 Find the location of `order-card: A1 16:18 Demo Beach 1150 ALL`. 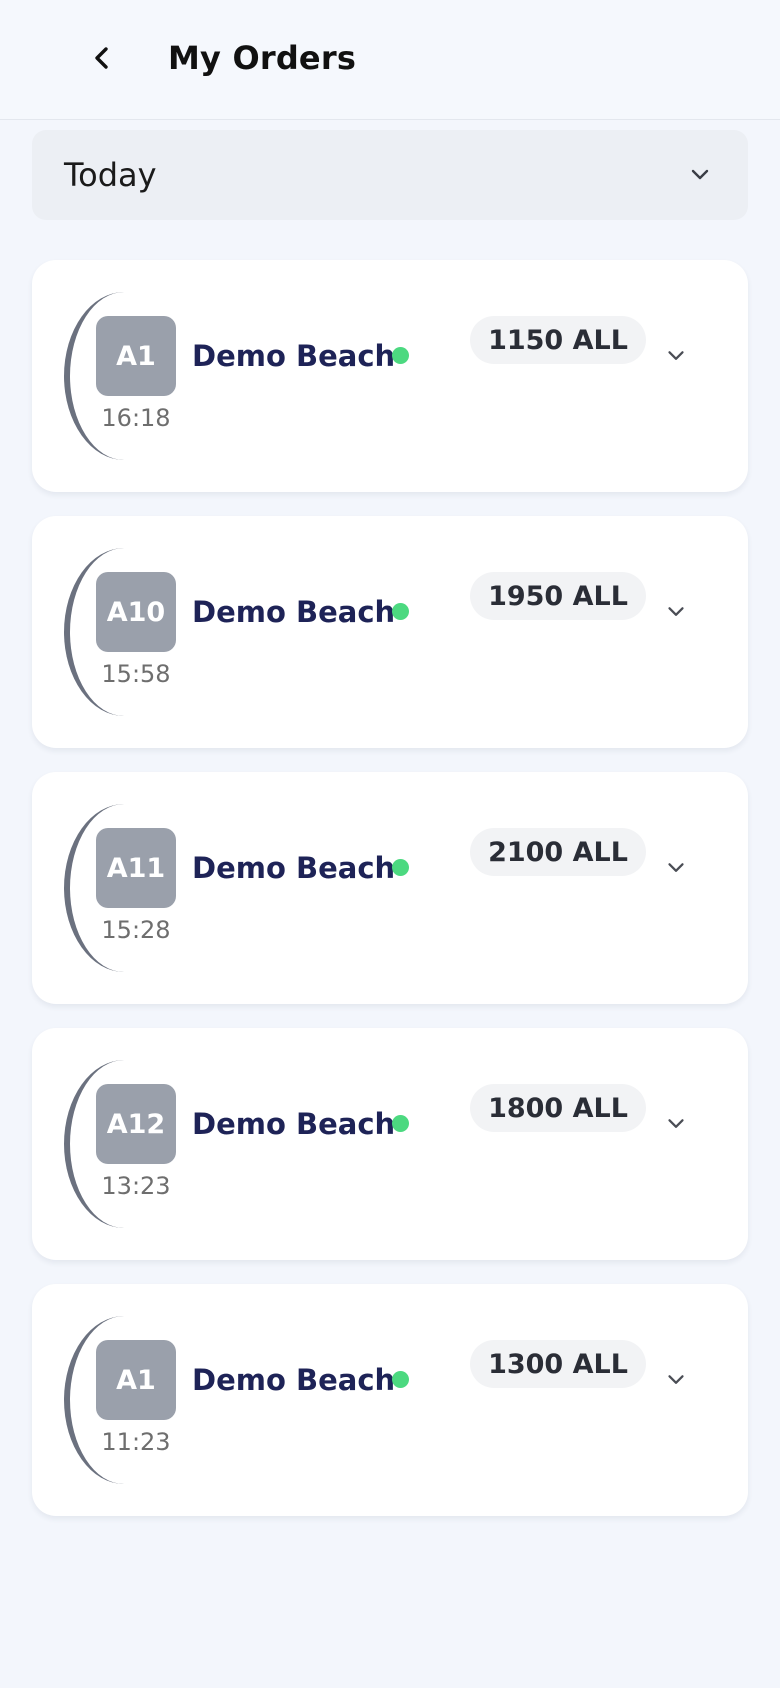

order-card: A1 16:18 Demo Beach 1150 ALL is located at coordinates (390, 376).